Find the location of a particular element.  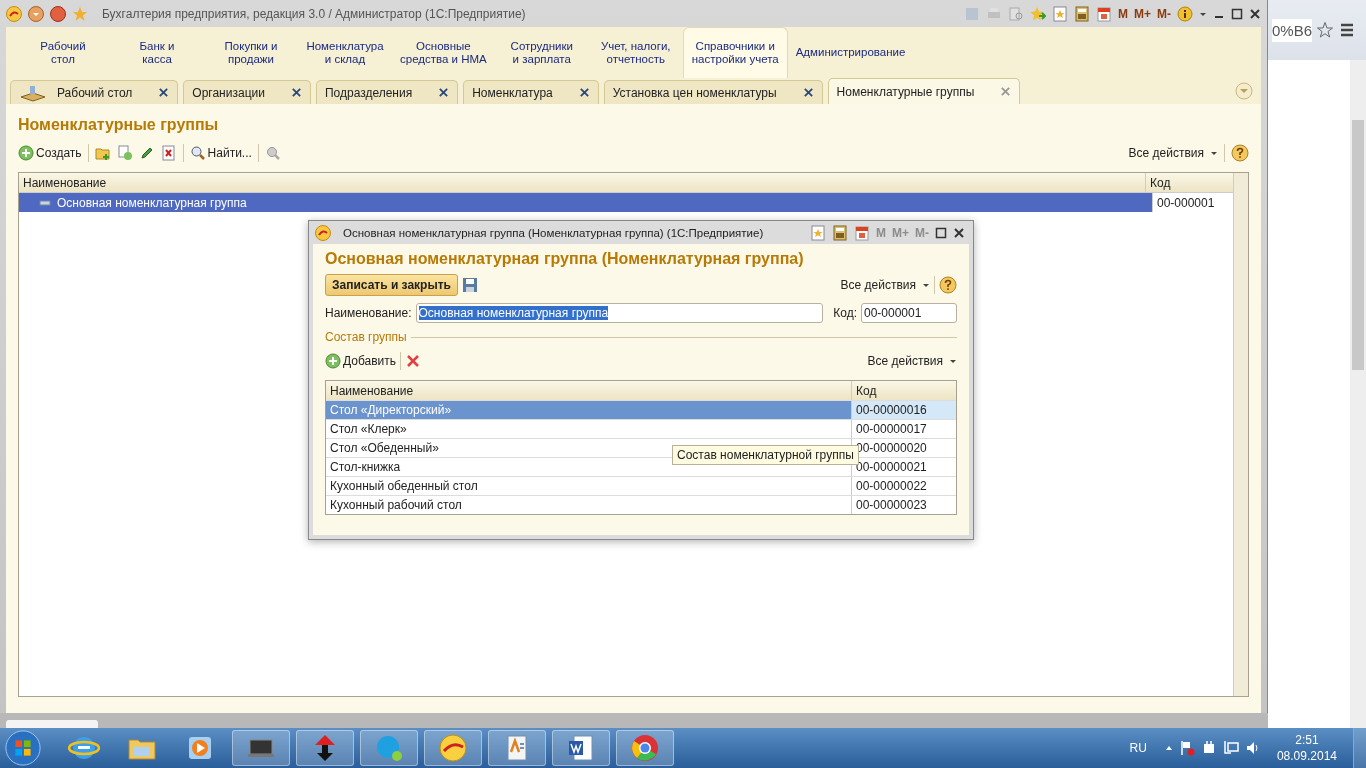

coin-icon is located at coordinates (453, 748).